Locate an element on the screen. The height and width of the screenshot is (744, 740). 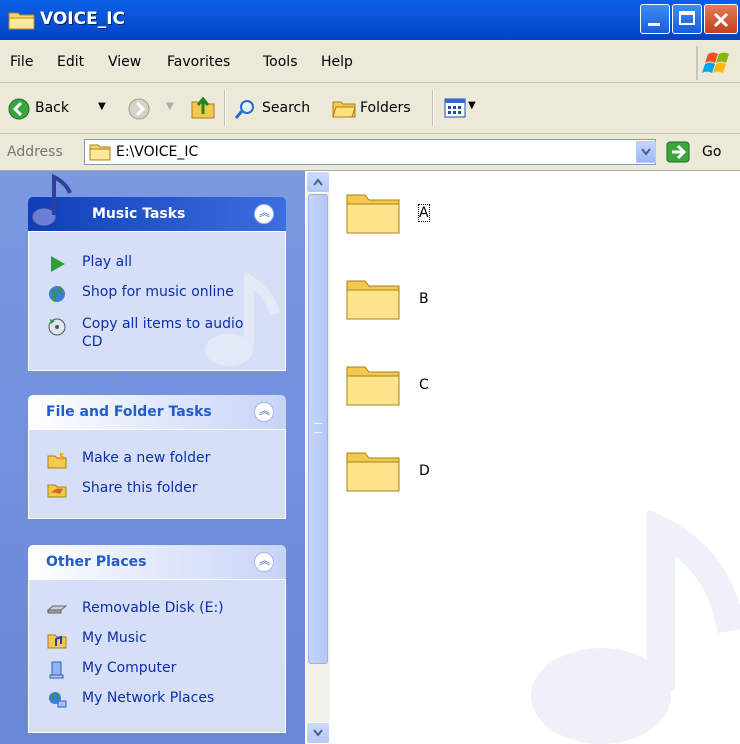
go-label: Go is located at coordinates (712, 152).